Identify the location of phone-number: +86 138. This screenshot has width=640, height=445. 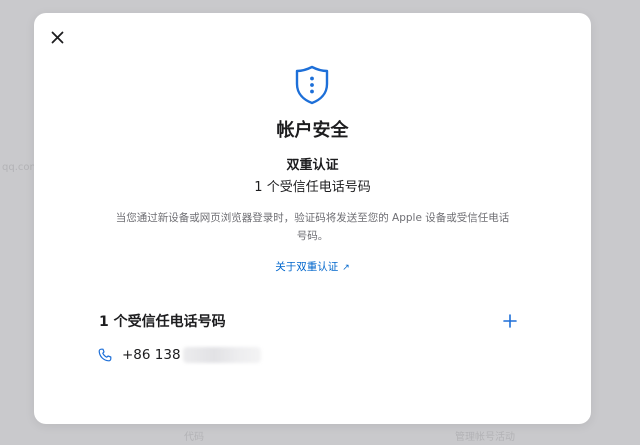
(151, 355).